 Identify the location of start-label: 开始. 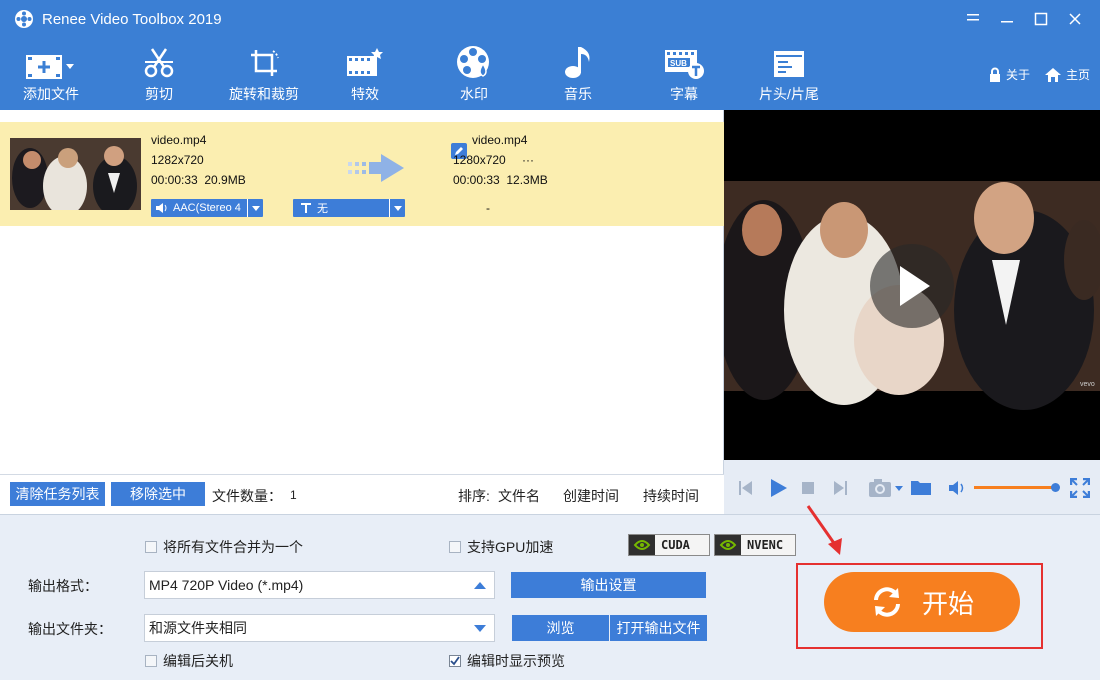
(947, 603).